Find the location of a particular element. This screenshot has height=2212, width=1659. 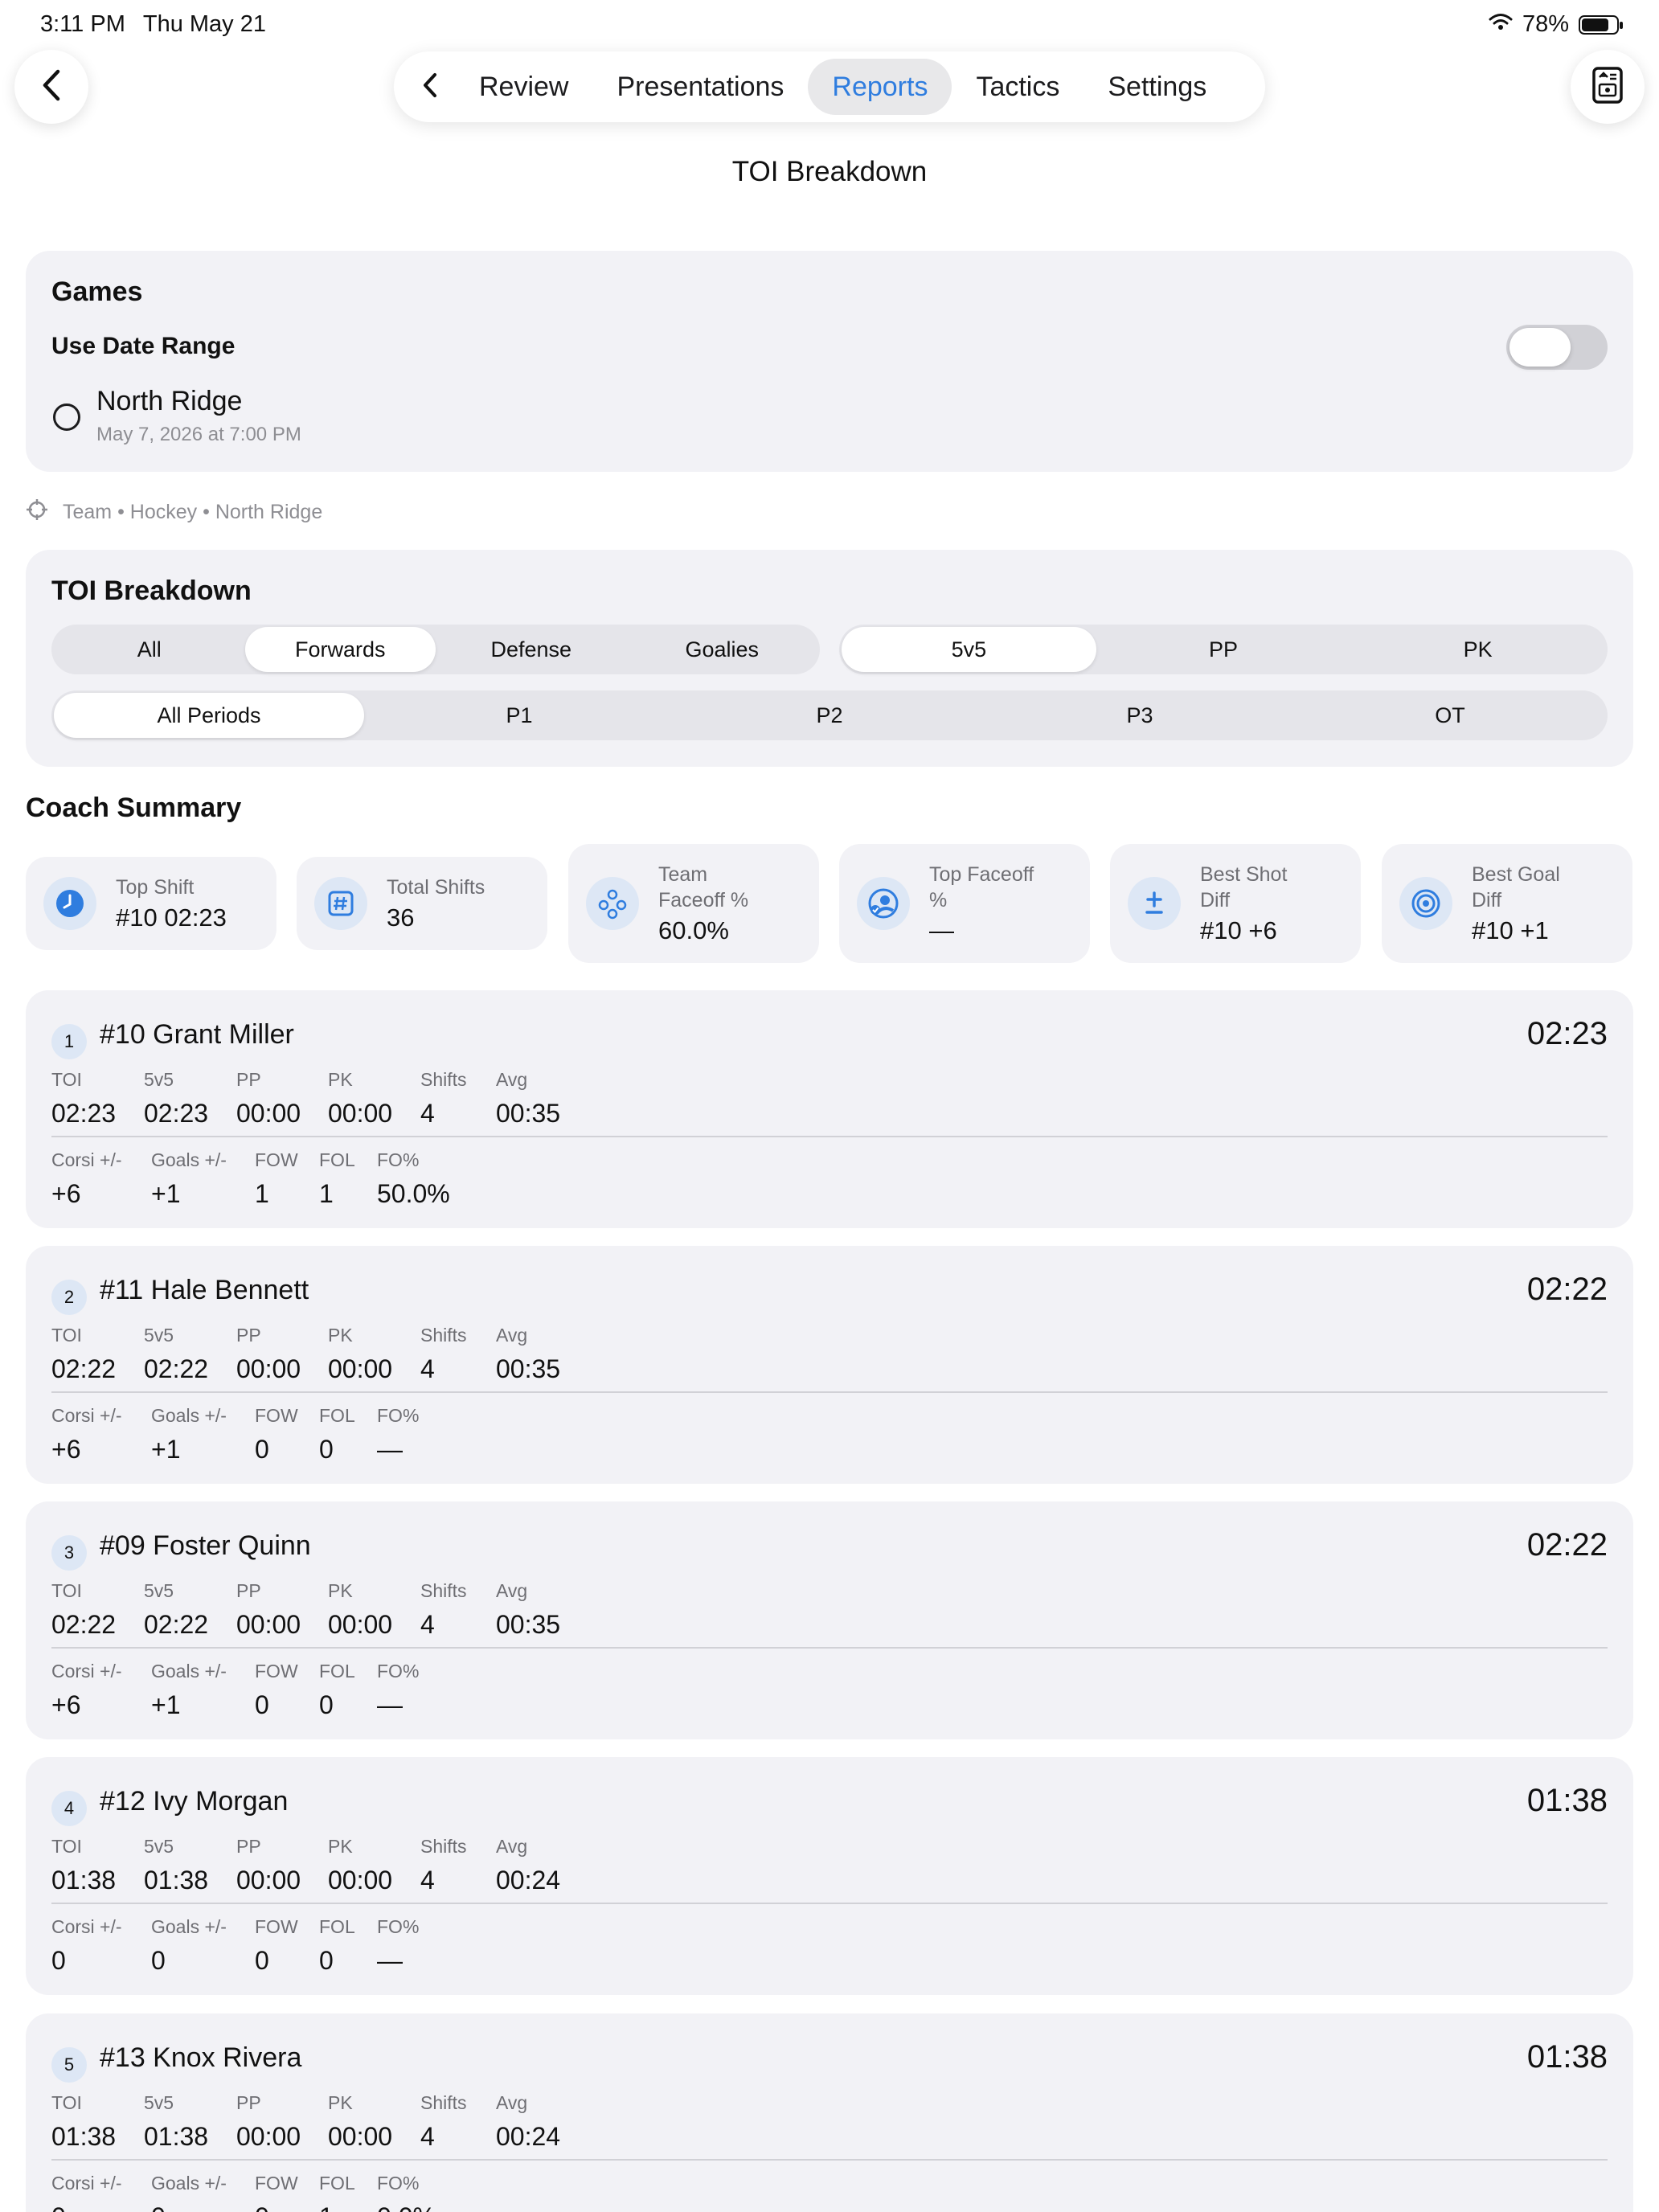

battery-icon is located at coordinates (1601, 24).